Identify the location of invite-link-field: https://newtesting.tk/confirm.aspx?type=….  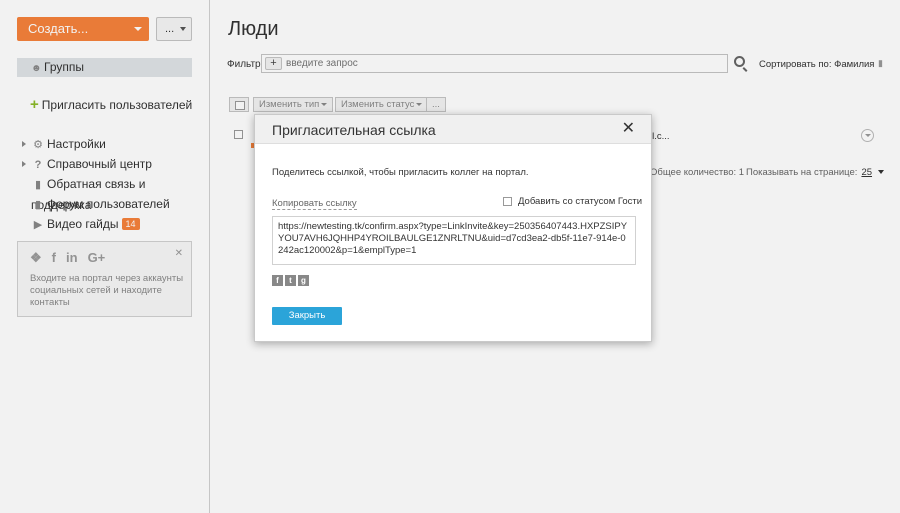
(454, 240).